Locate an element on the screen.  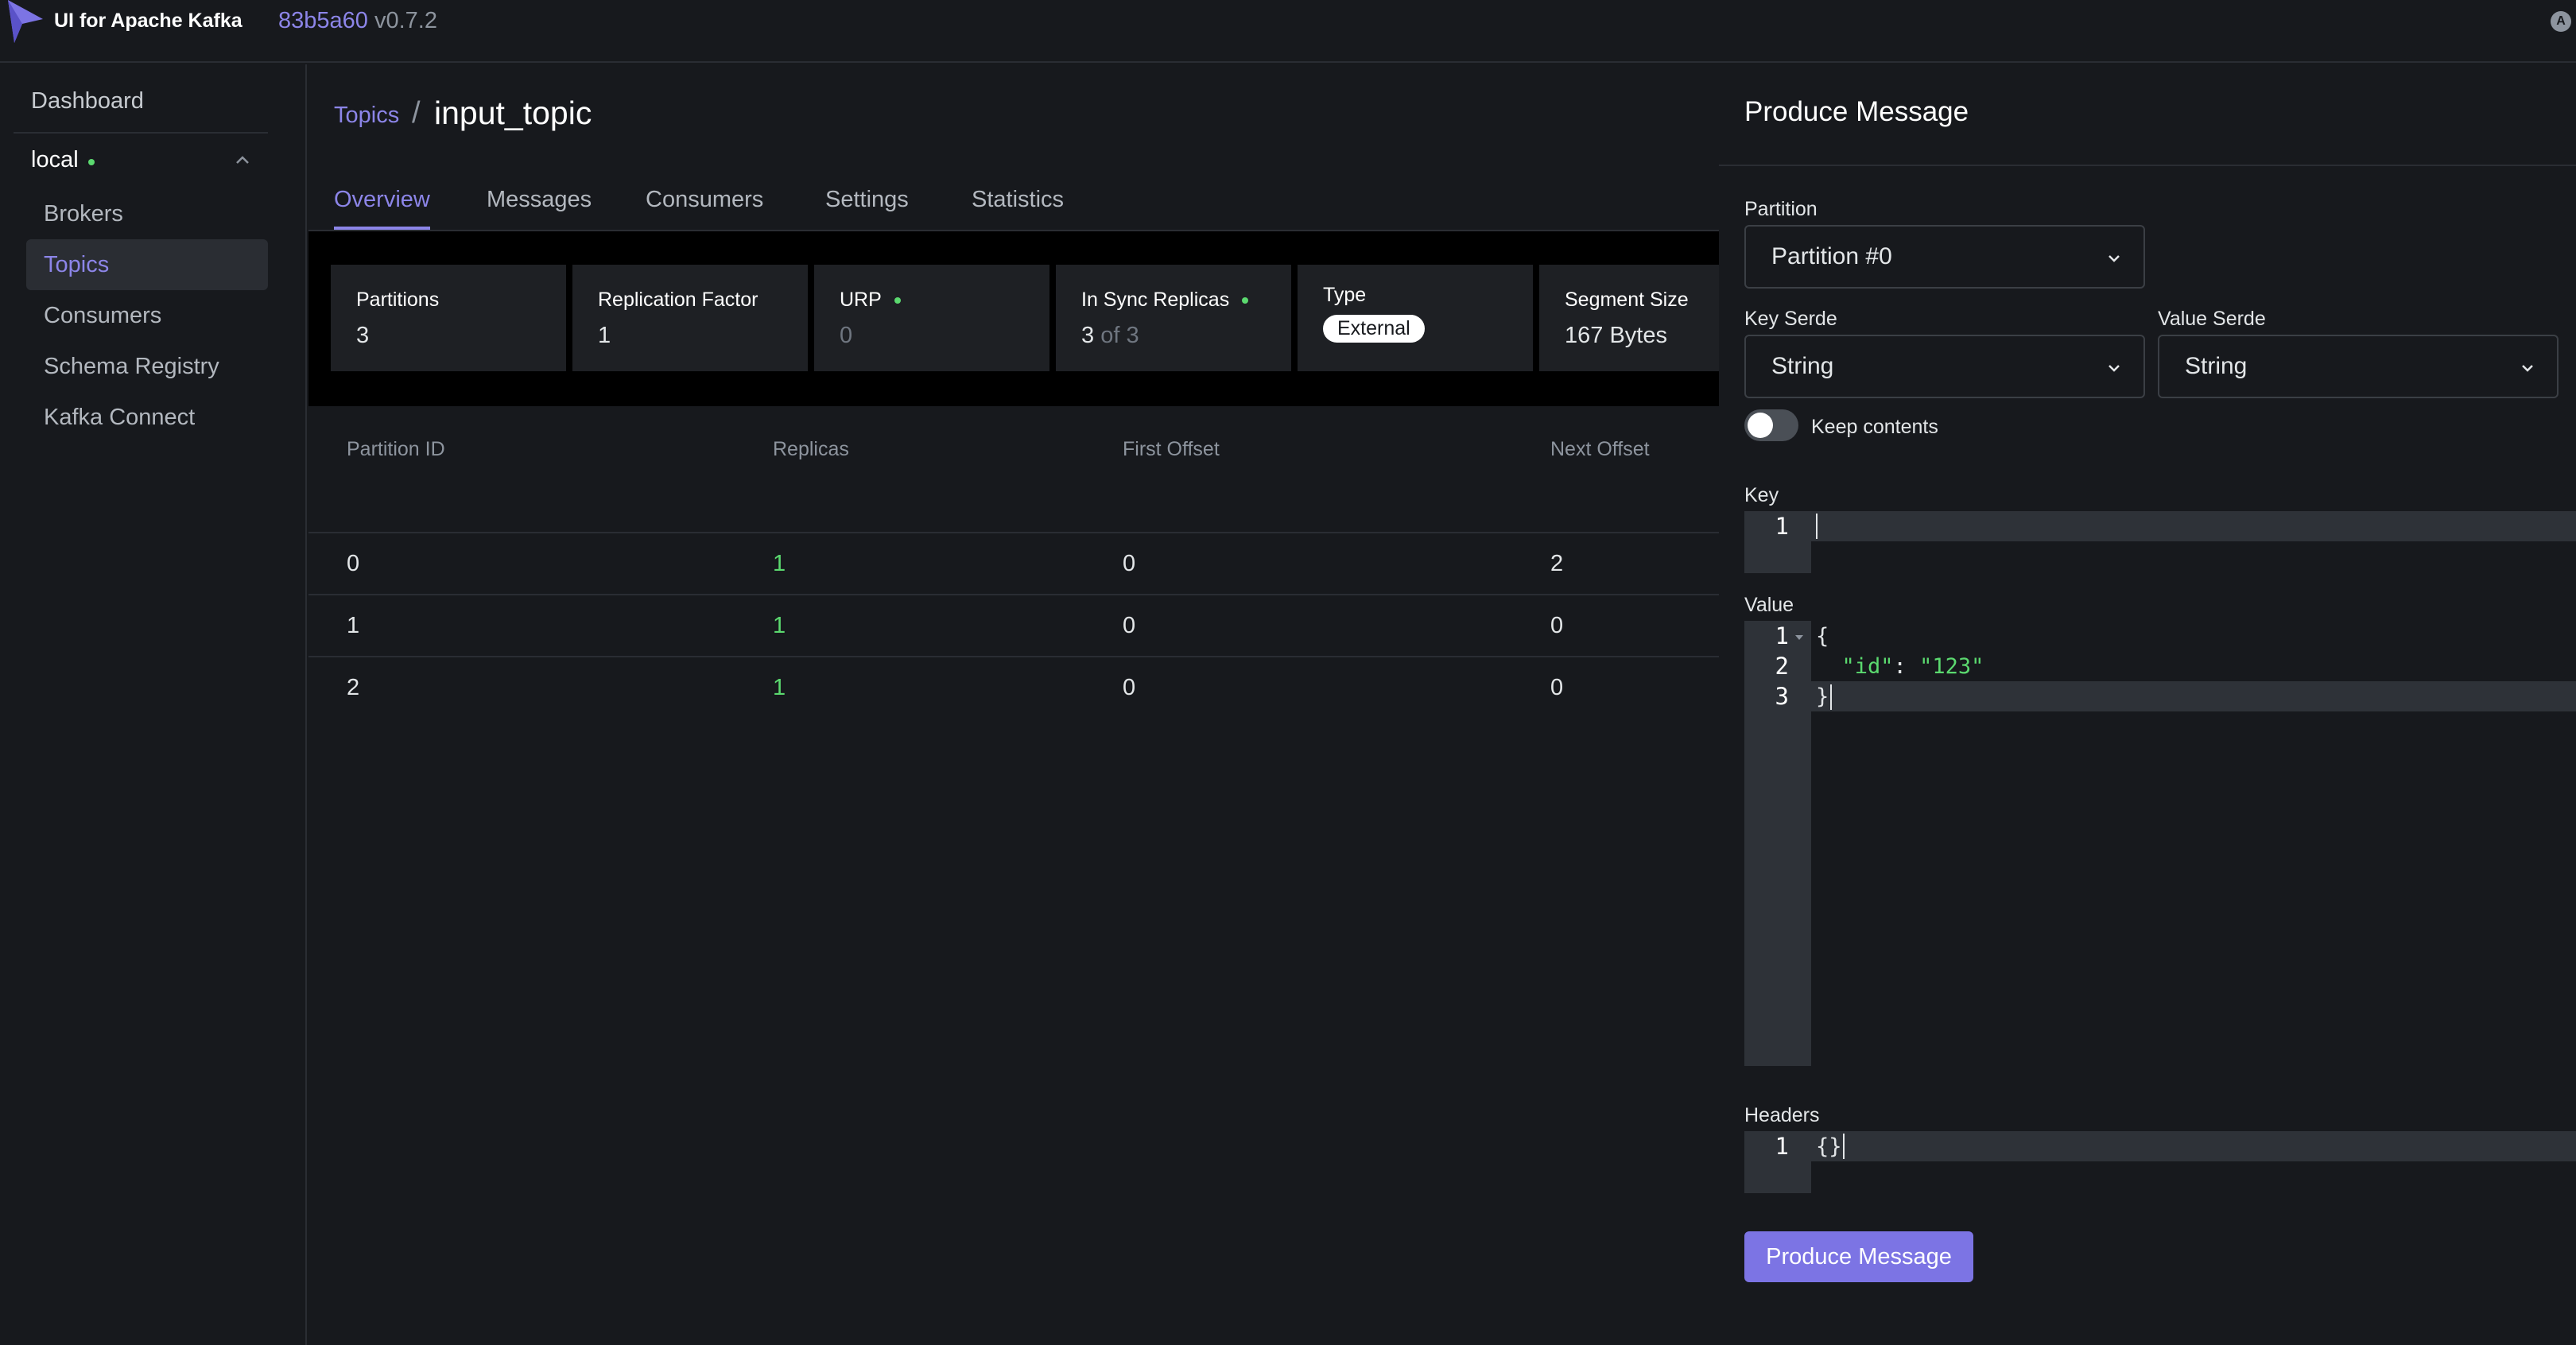
stat-value: 1 is located at coordinates (604, 335).